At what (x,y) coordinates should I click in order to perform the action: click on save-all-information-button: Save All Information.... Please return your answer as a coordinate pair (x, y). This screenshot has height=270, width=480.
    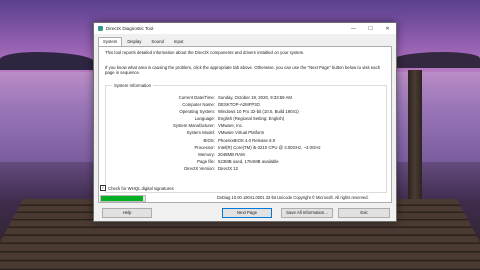
    Looking at the image, I should click on (307, 213).